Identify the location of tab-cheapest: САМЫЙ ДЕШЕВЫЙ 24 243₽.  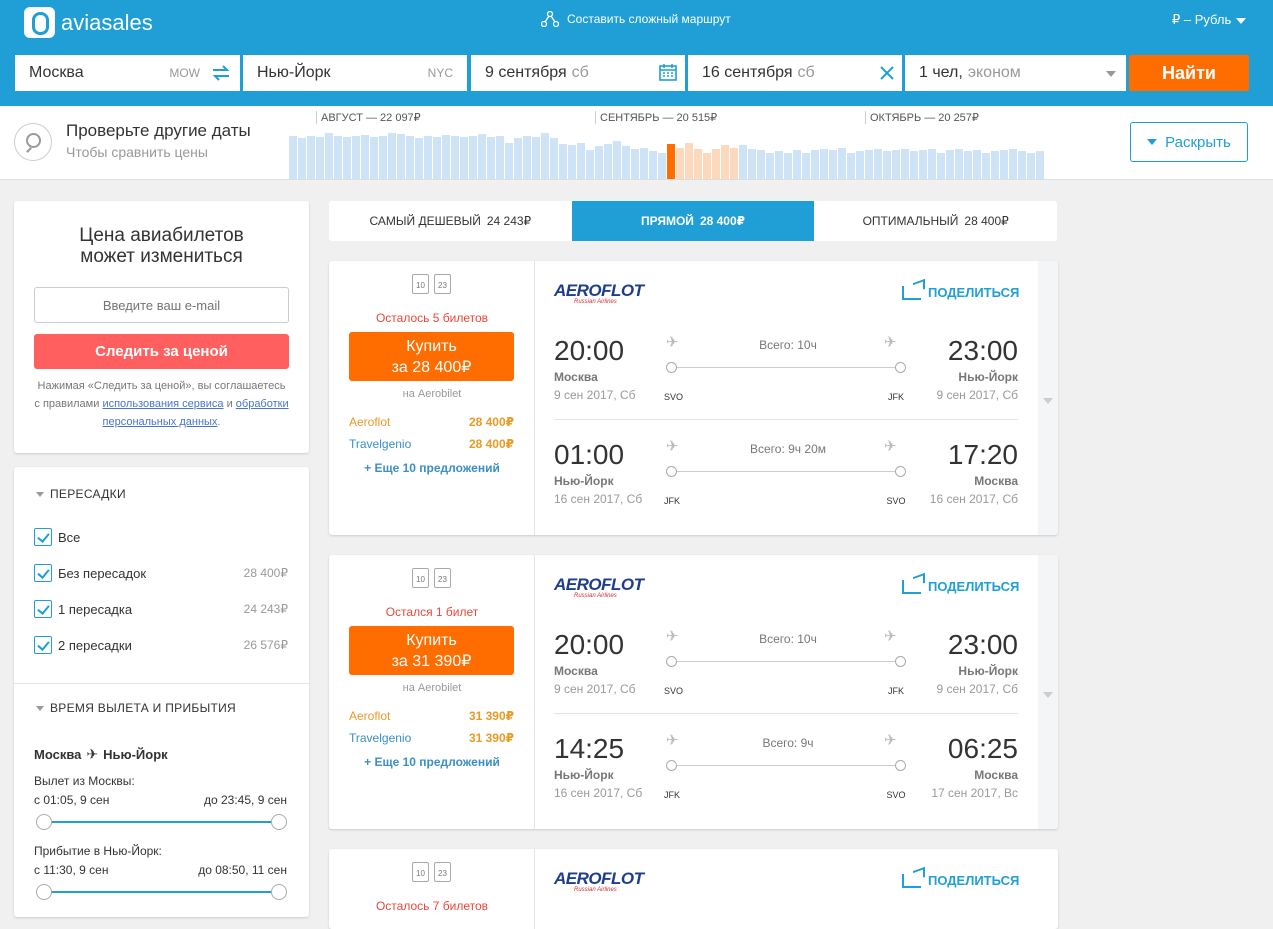
(450, 221).